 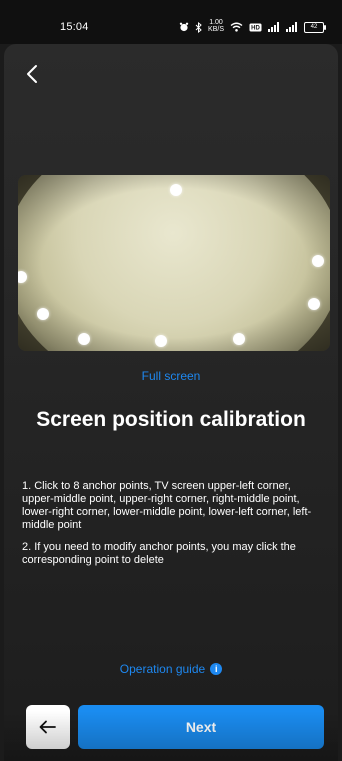 I want to click on svg-text: HD, so click(x=255, y=28).